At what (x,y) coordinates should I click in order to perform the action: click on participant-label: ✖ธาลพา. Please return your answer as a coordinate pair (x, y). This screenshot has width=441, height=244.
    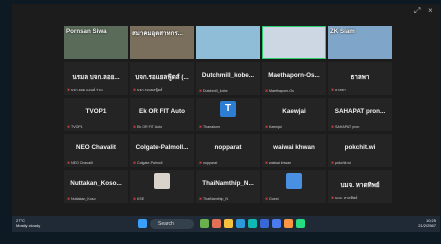
    Looking at the image, I should click on (360, 90).